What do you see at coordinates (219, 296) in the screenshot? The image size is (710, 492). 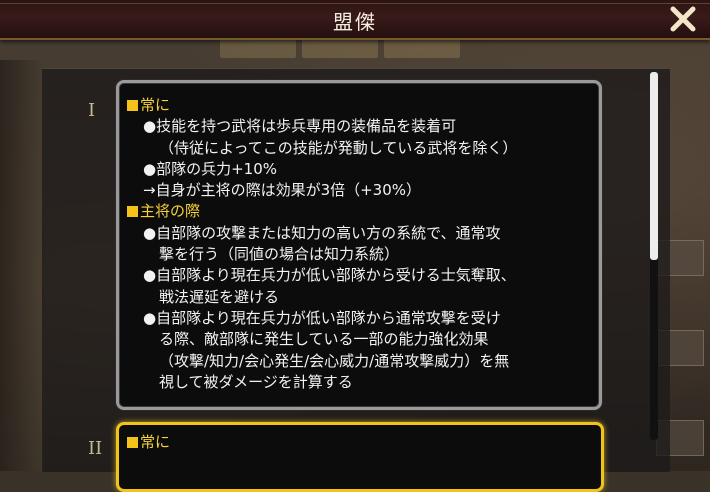 I see `description-line: 戦法遅延を避ける` at bounding box center [219, 296].